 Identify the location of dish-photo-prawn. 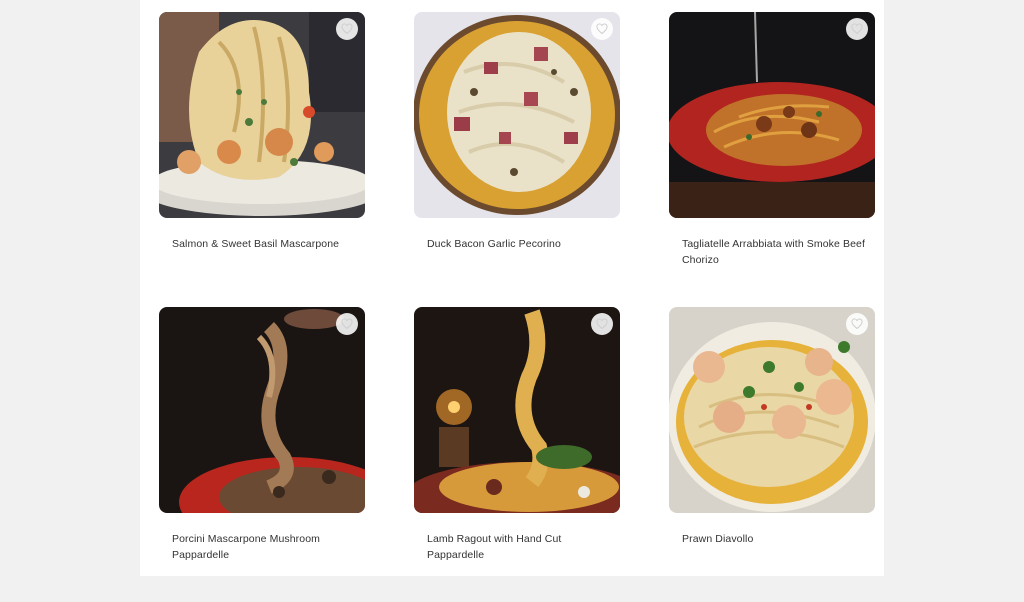
(772, 410).